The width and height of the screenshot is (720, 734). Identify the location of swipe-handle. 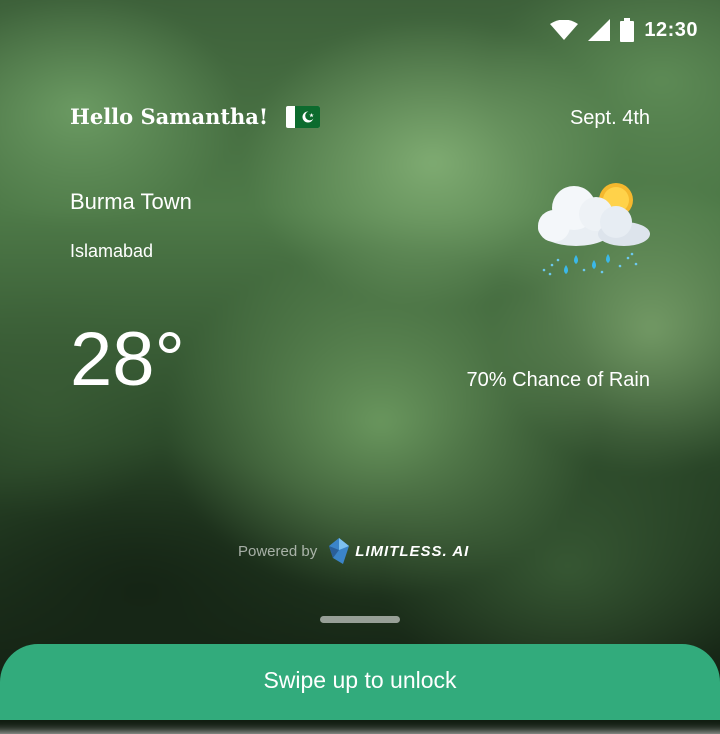
(360, 619).